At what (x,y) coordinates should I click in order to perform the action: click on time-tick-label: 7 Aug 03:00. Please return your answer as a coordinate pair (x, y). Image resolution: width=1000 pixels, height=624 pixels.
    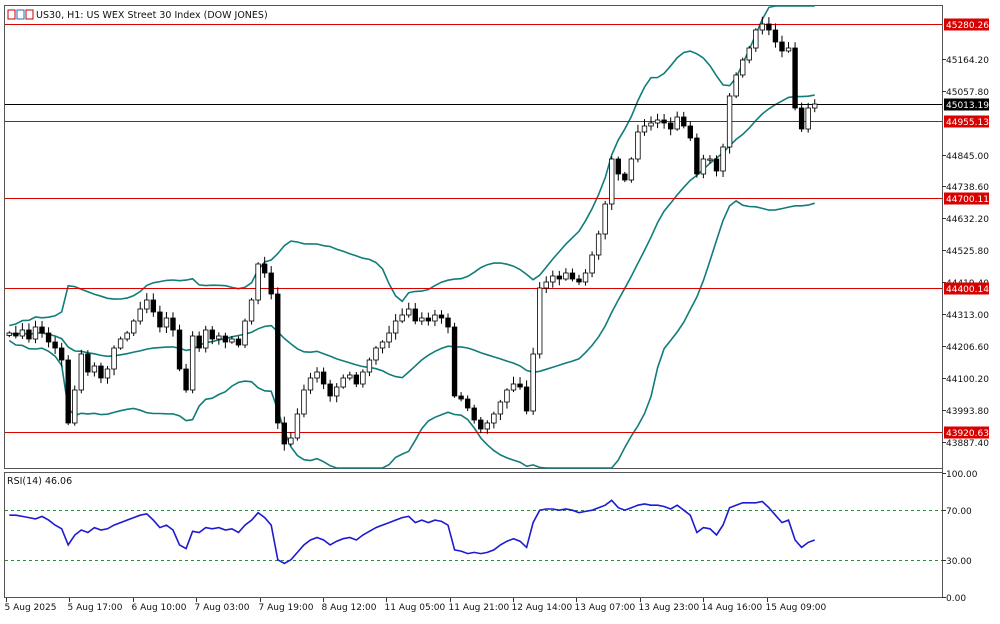
    Looking at the image, I should click on (222, 608).